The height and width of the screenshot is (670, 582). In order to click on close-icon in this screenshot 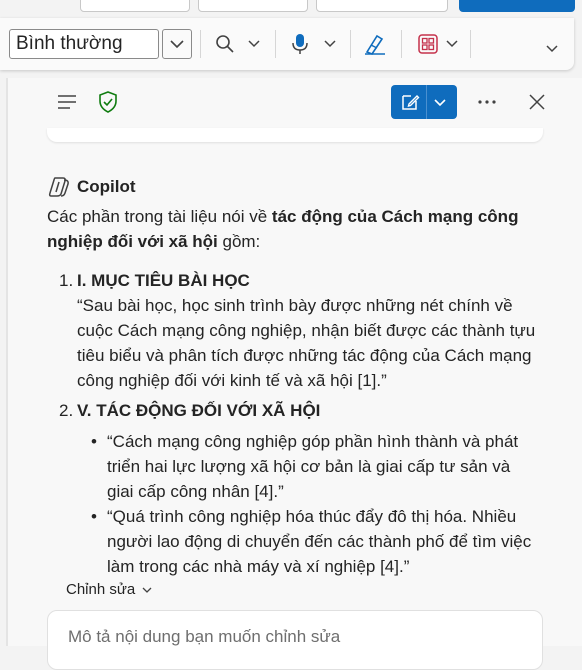, I will do `click(537, 102)`.